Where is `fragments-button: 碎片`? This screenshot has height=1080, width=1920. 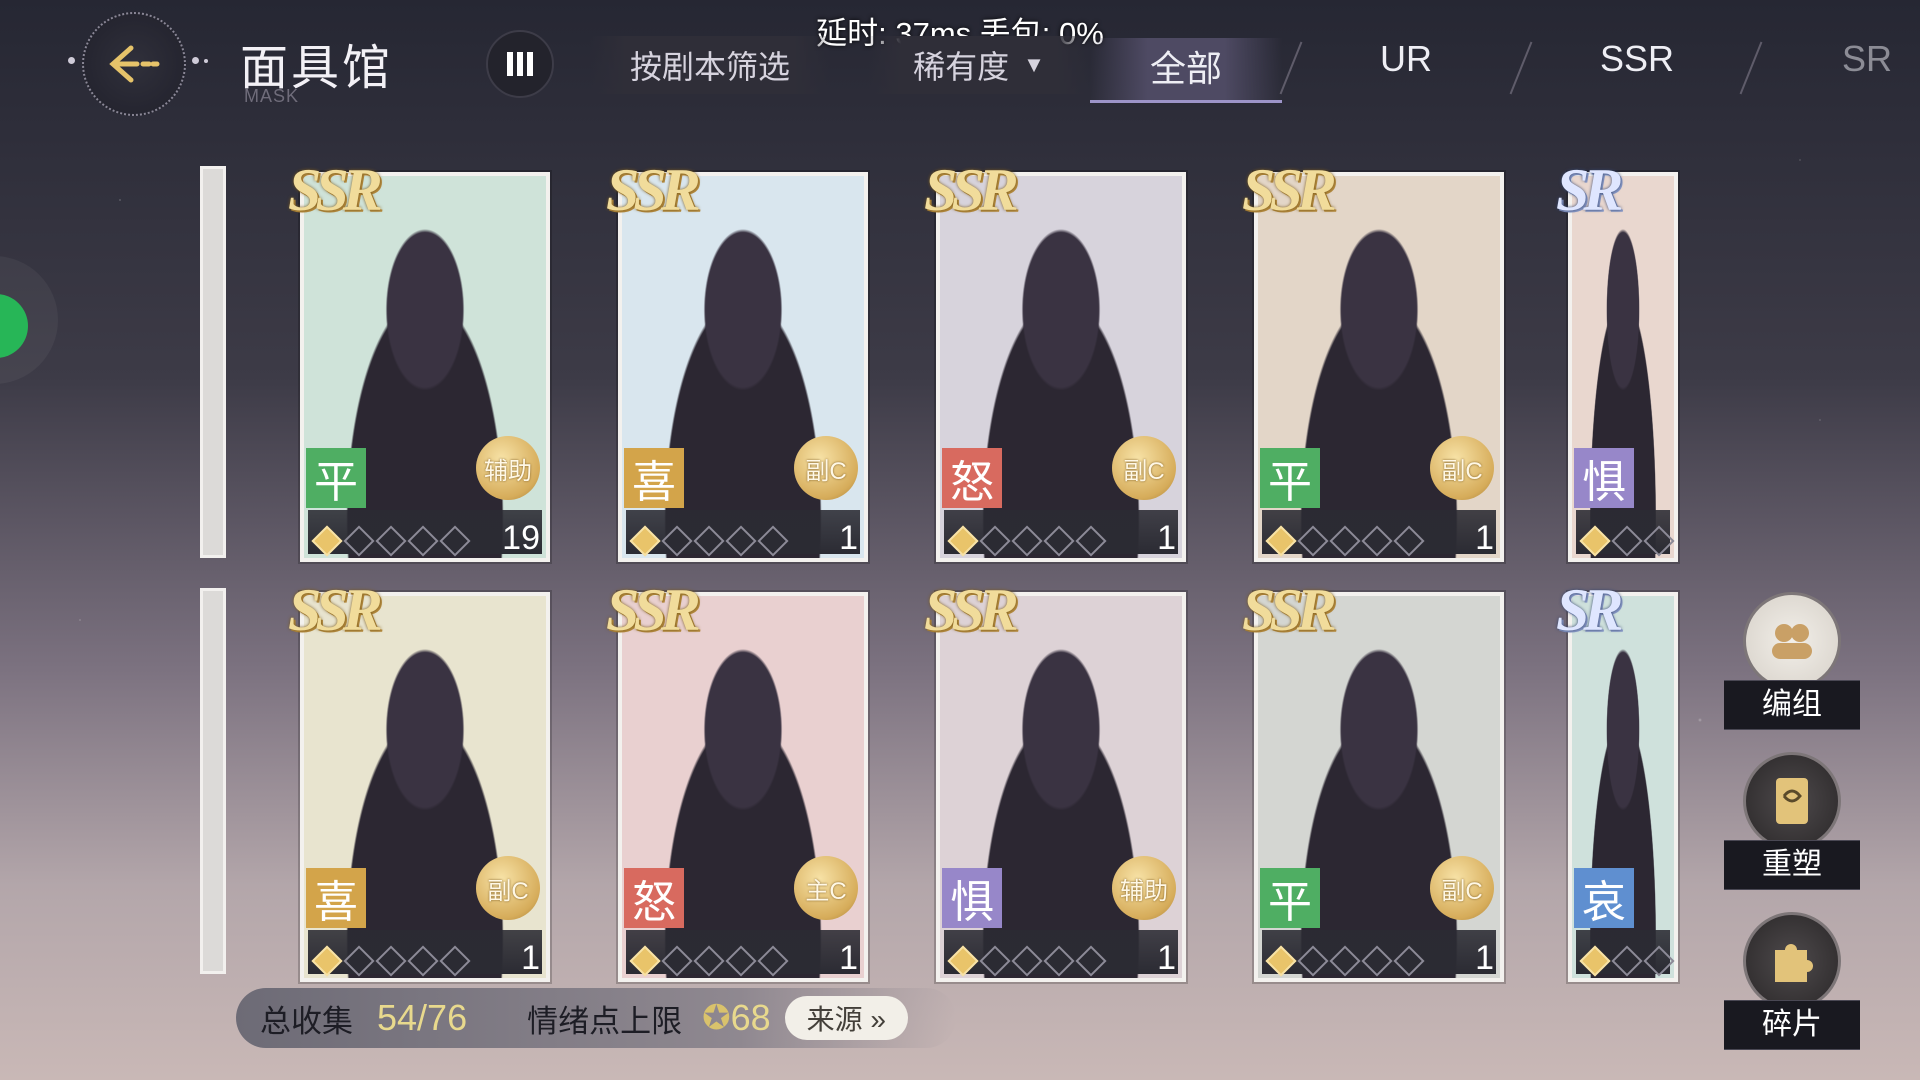
fragments-button: 碎片 is located at coordinates (1792, 981).